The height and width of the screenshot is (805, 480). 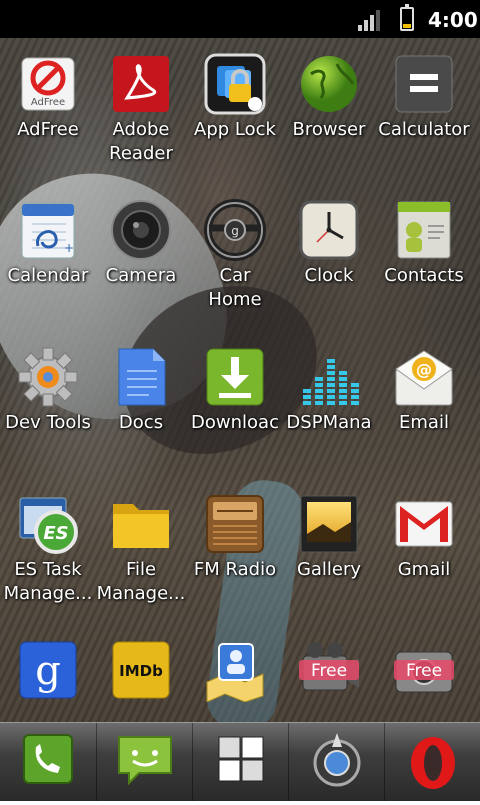 I want to click on dock-phone, so click(x=48, y=762).